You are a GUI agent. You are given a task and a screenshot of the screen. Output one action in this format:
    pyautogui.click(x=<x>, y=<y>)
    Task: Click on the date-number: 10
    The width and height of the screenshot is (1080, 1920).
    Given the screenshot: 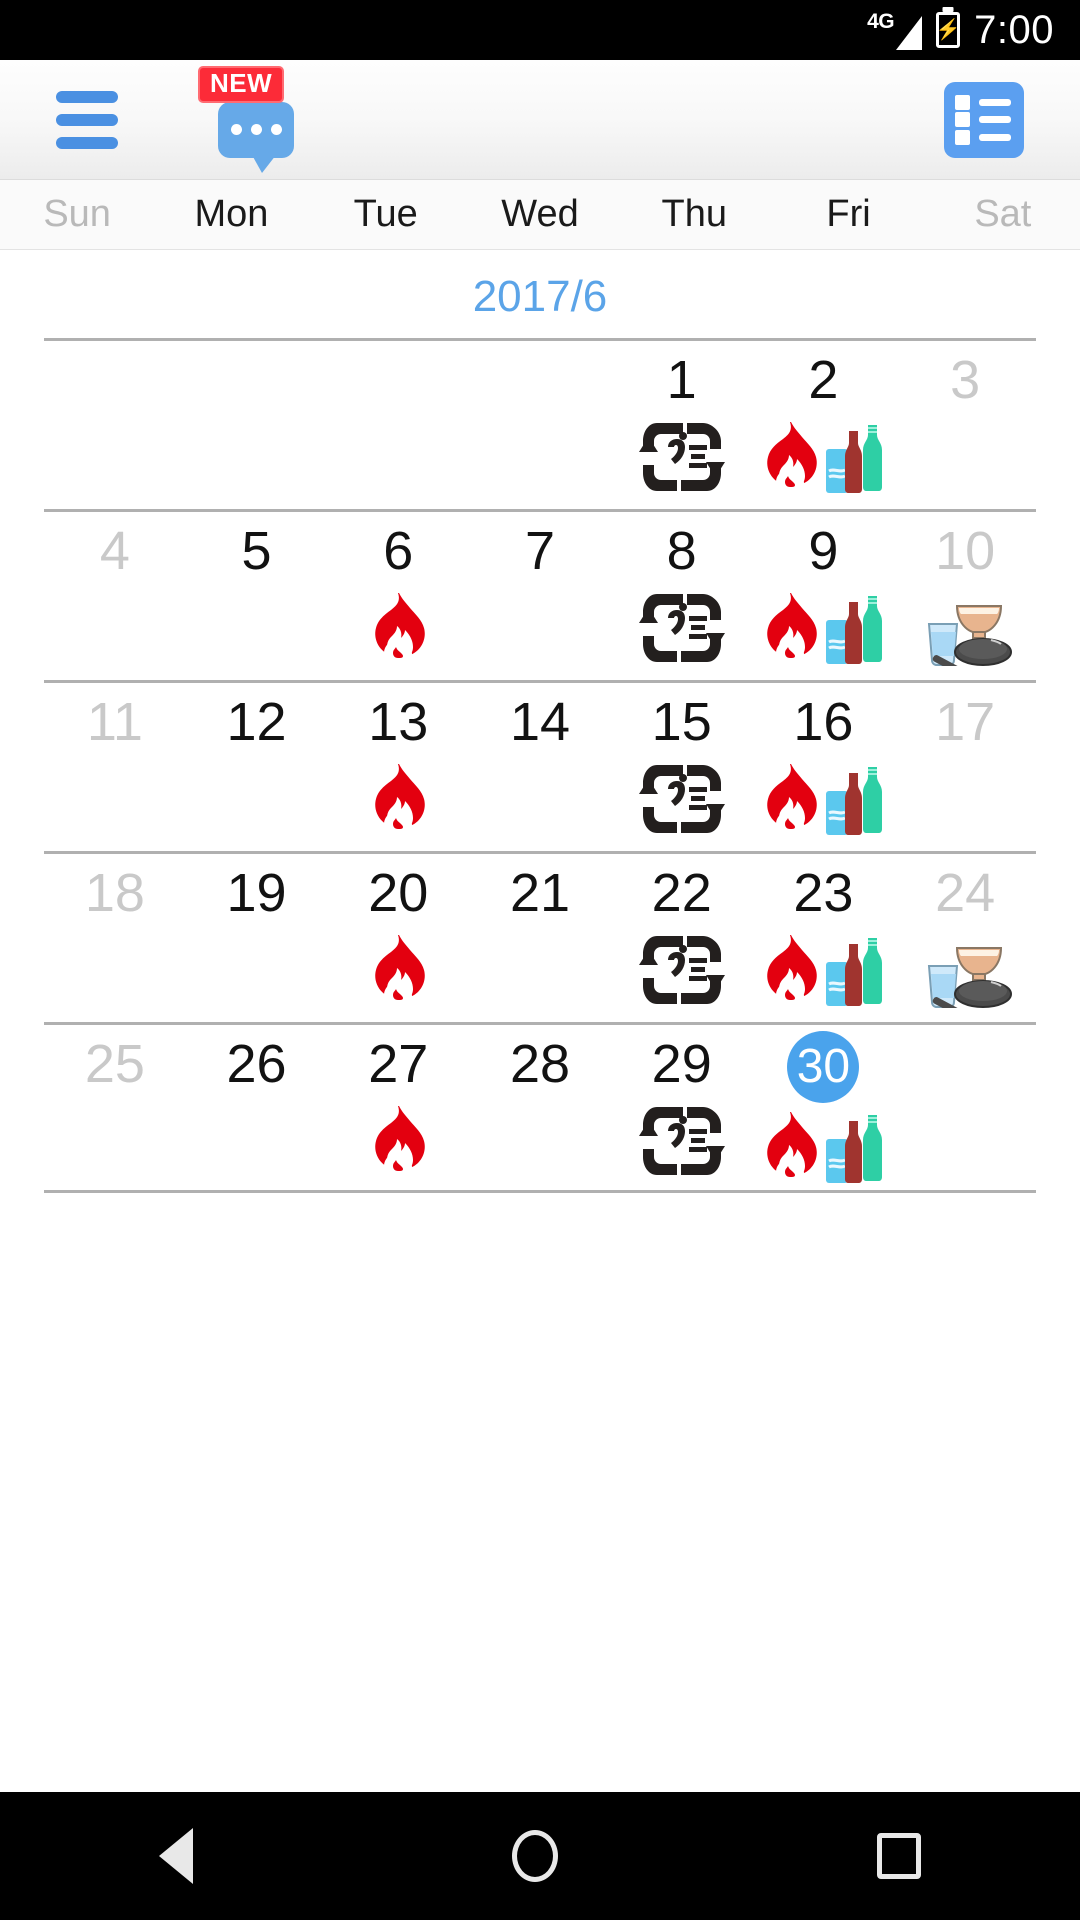 What is the action you would take?
    pyautogui.click(x=965, y=550)
    